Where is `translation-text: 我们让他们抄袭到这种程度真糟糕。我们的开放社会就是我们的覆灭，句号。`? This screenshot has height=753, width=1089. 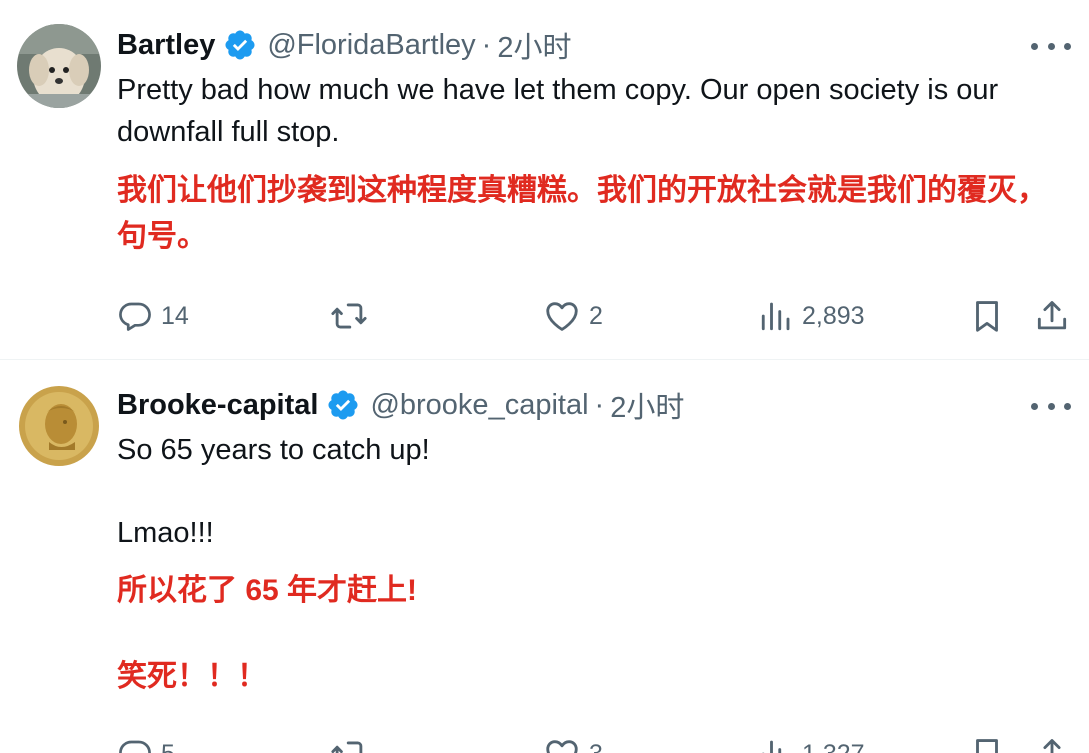
translation-text: 我们让他们抄袭到这种程度真糟糕。我们的开放社会就是我们的覆灭，句号。 is located at coordinates (582, 213).